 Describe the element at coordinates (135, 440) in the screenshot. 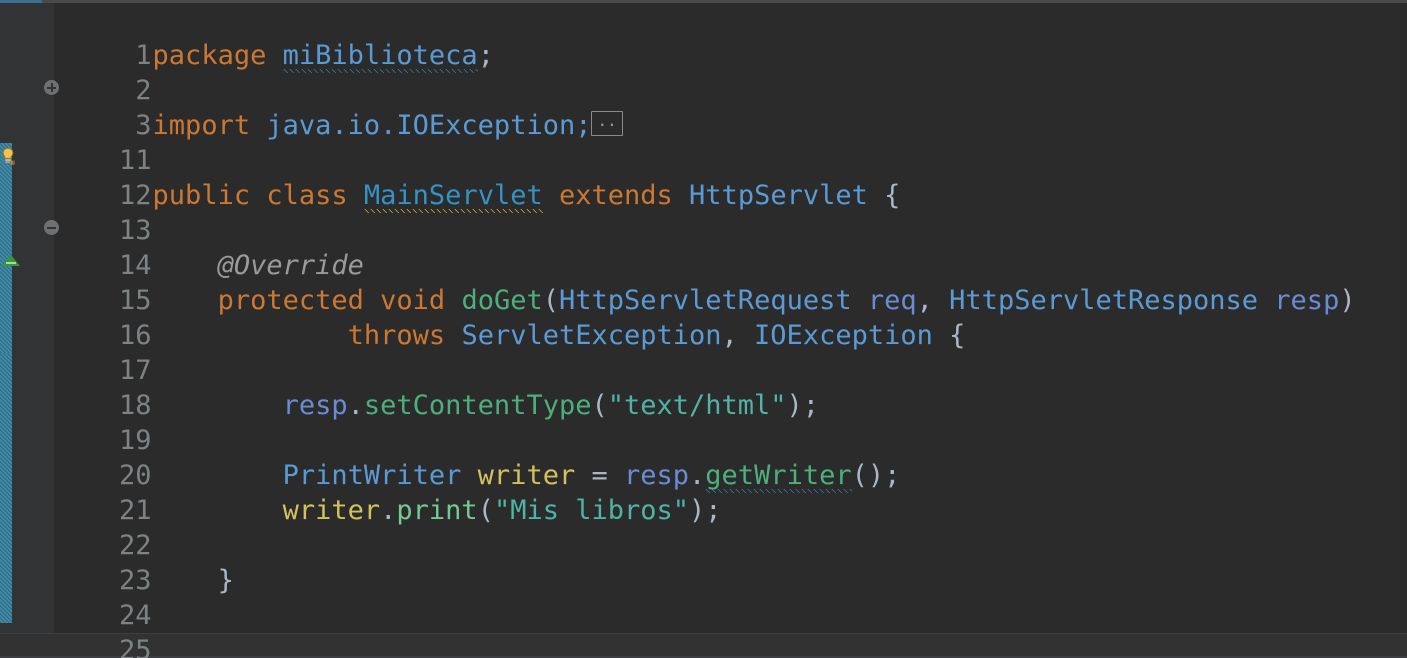

I see `line-number: 19` at that location.